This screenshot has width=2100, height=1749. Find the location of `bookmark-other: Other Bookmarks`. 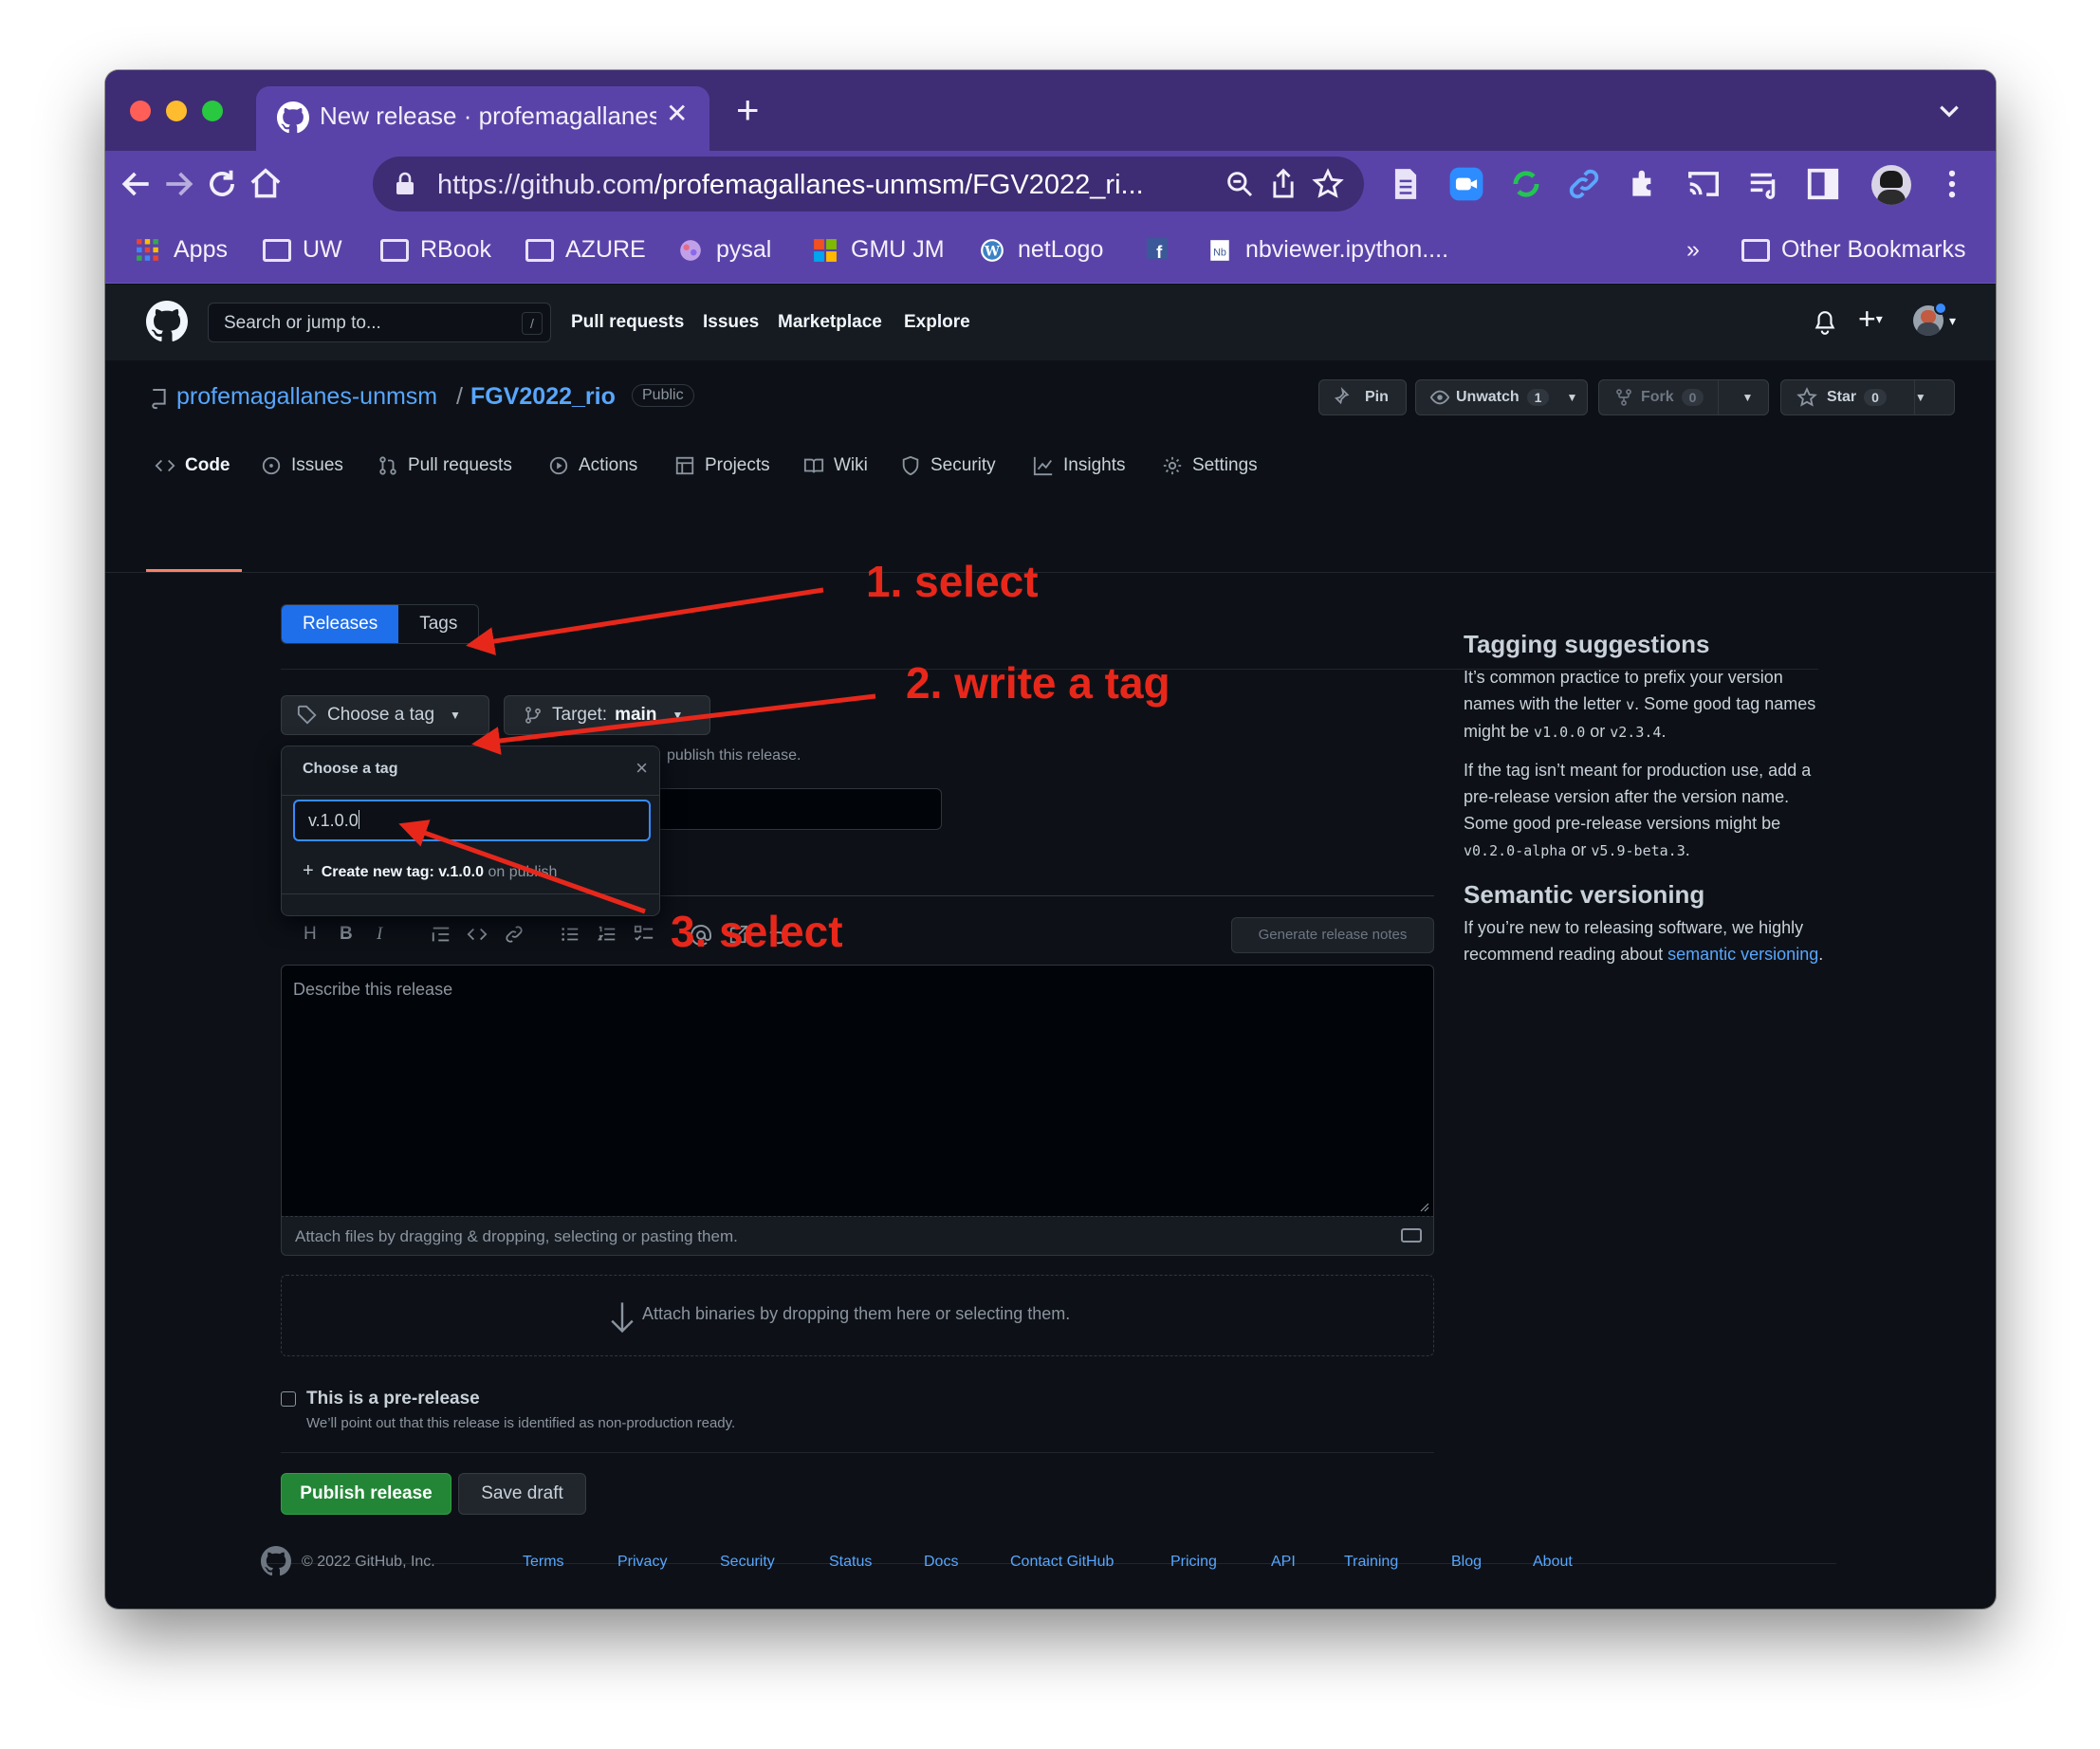

bookmark-other: Other Bookmarks is located at coordinates (1853, 250).